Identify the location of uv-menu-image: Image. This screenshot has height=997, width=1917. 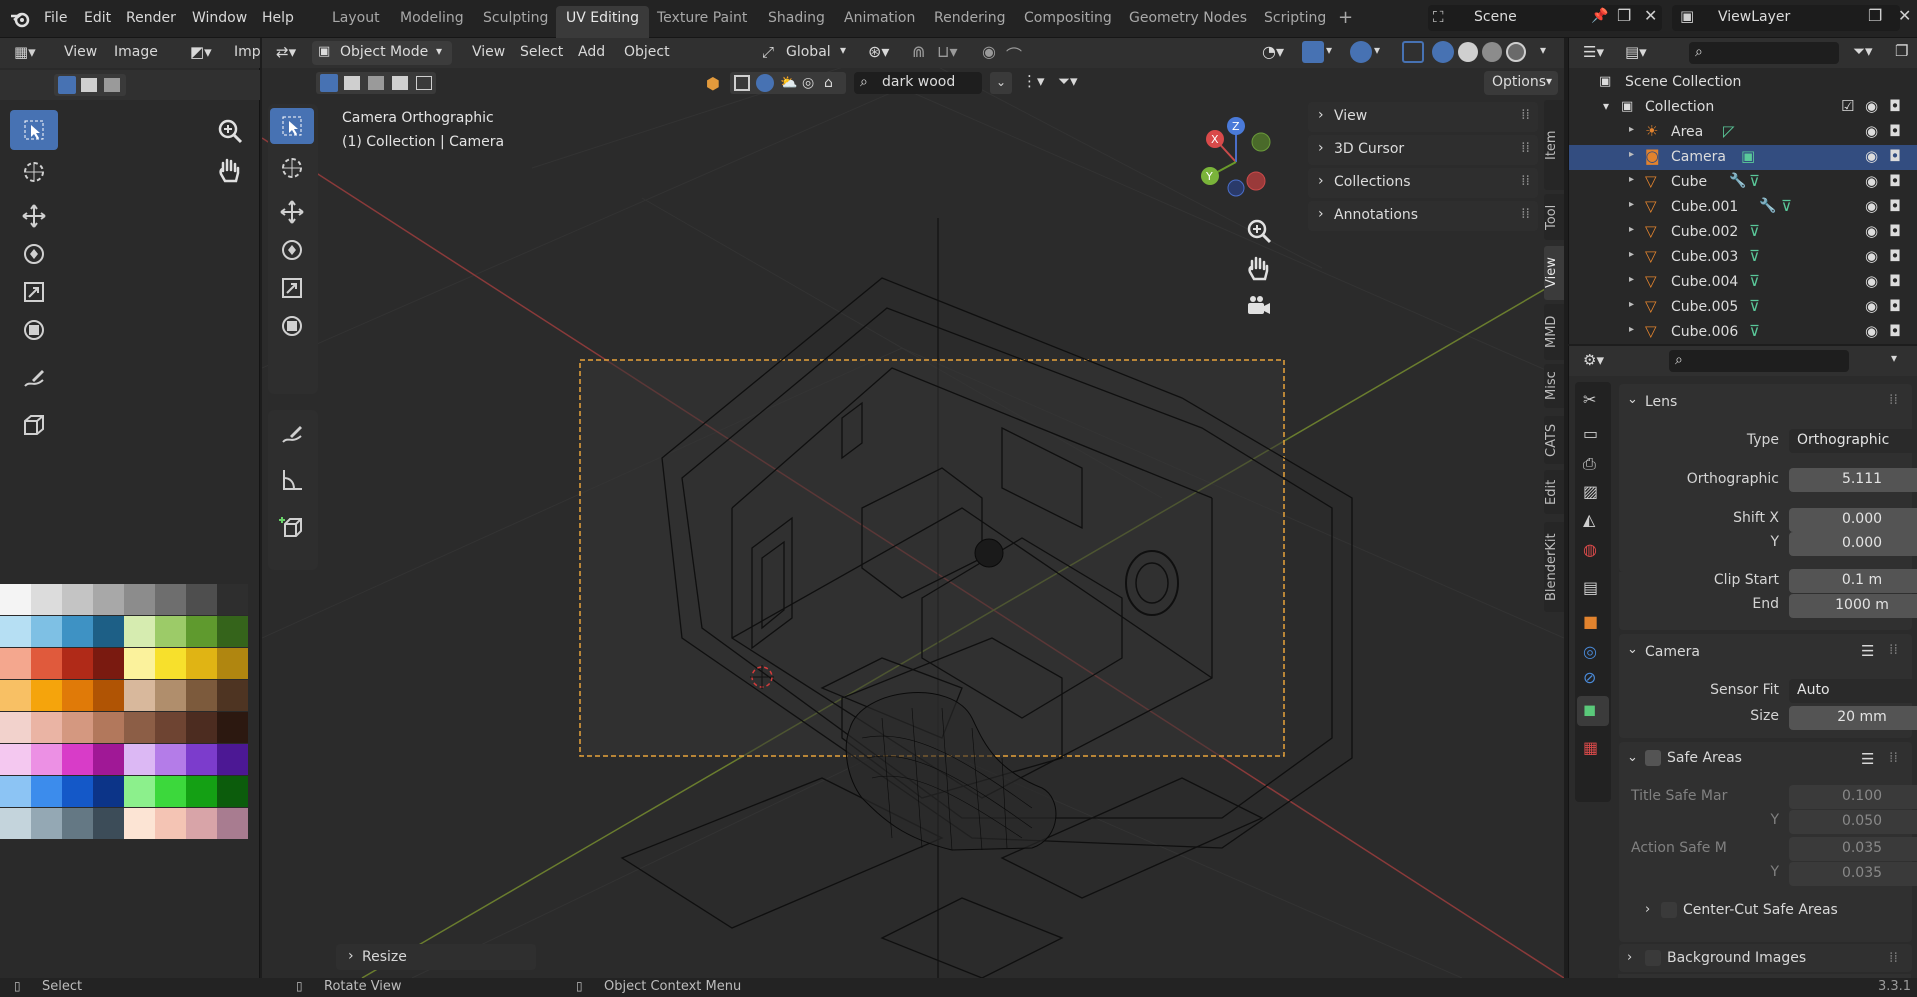
(136, 52).